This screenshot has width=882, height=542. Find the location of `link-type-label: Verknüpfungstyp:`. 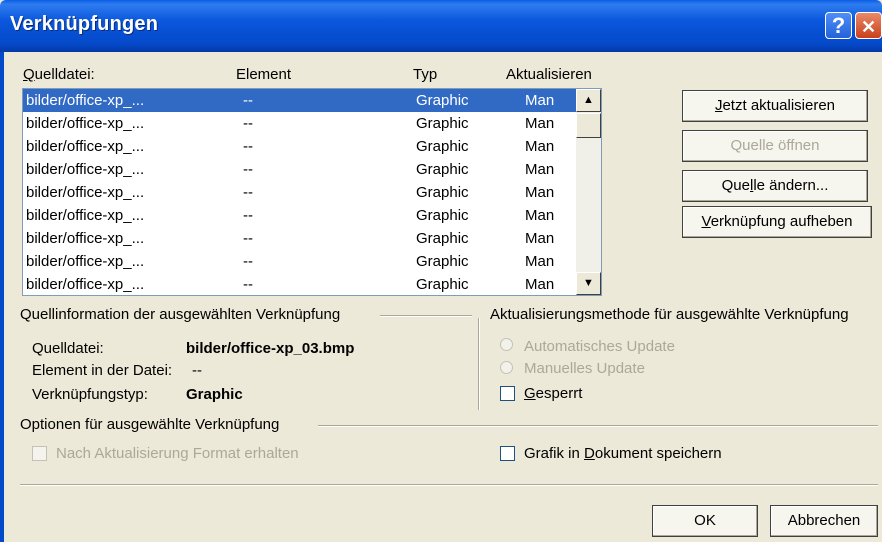

link-type-label: Verknüpfungstyp: is located at coordinates (90, 394).